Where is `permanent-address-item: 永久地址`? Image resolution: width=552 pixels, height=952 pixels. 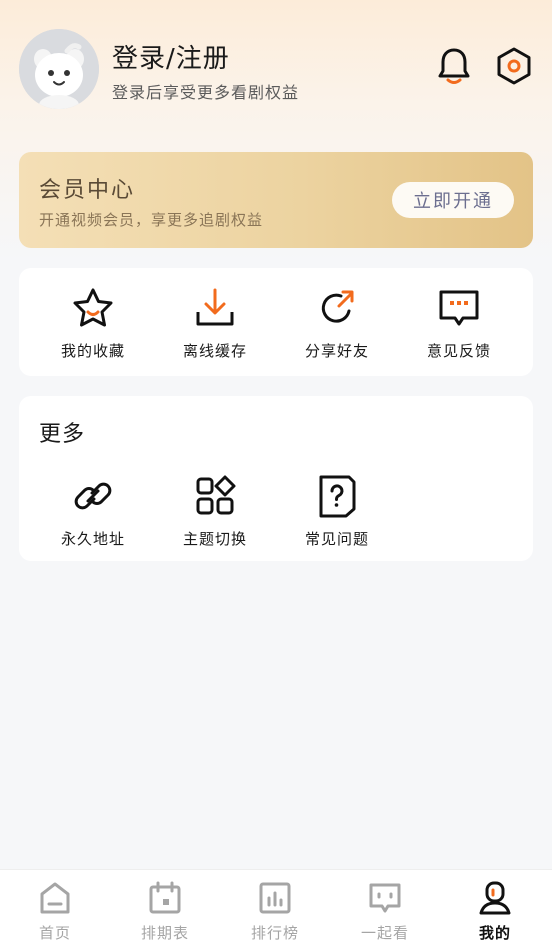 permanent-address-item: 永久地址 is located at coordinates (93, 511).